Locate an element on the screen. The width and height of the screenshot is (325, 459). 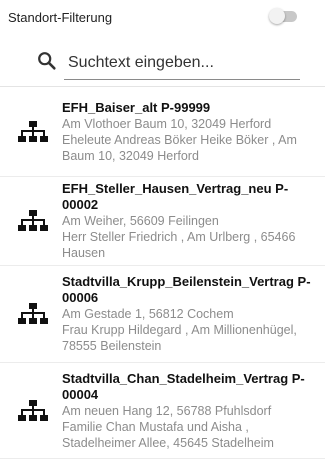
project-address: Am neuen Hang 12, 56788 Pfuhlsdorf is located at coordinates (167, 410).